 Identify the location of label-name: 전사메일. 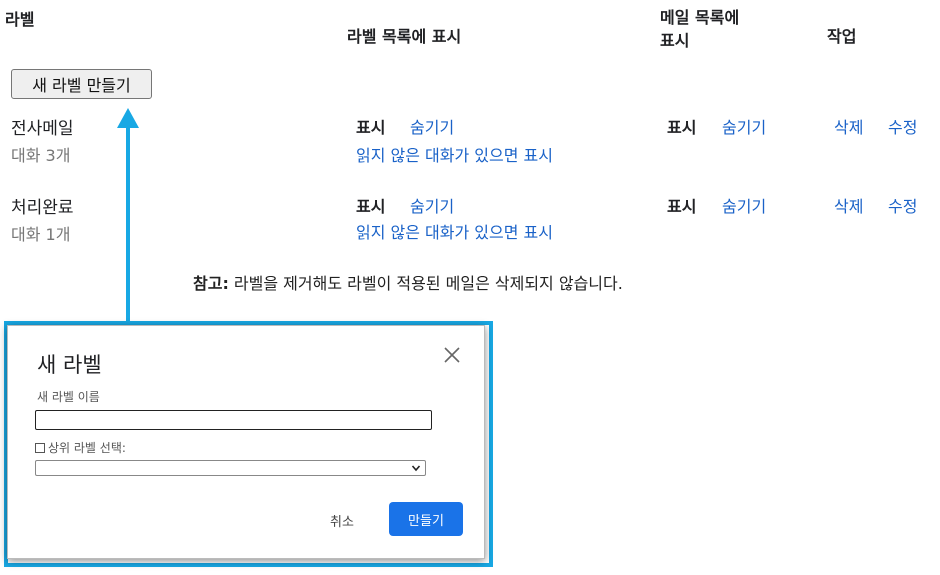
(42, 129).